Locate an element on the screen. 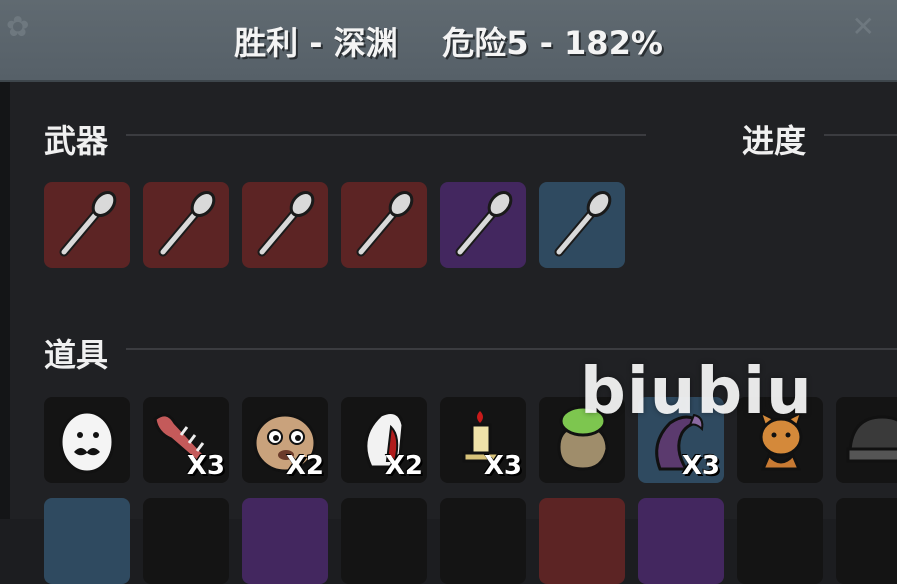 Image resolution: width=897 pixels, height=584 pixels. progress-divider is located at coordinates (860, 135).